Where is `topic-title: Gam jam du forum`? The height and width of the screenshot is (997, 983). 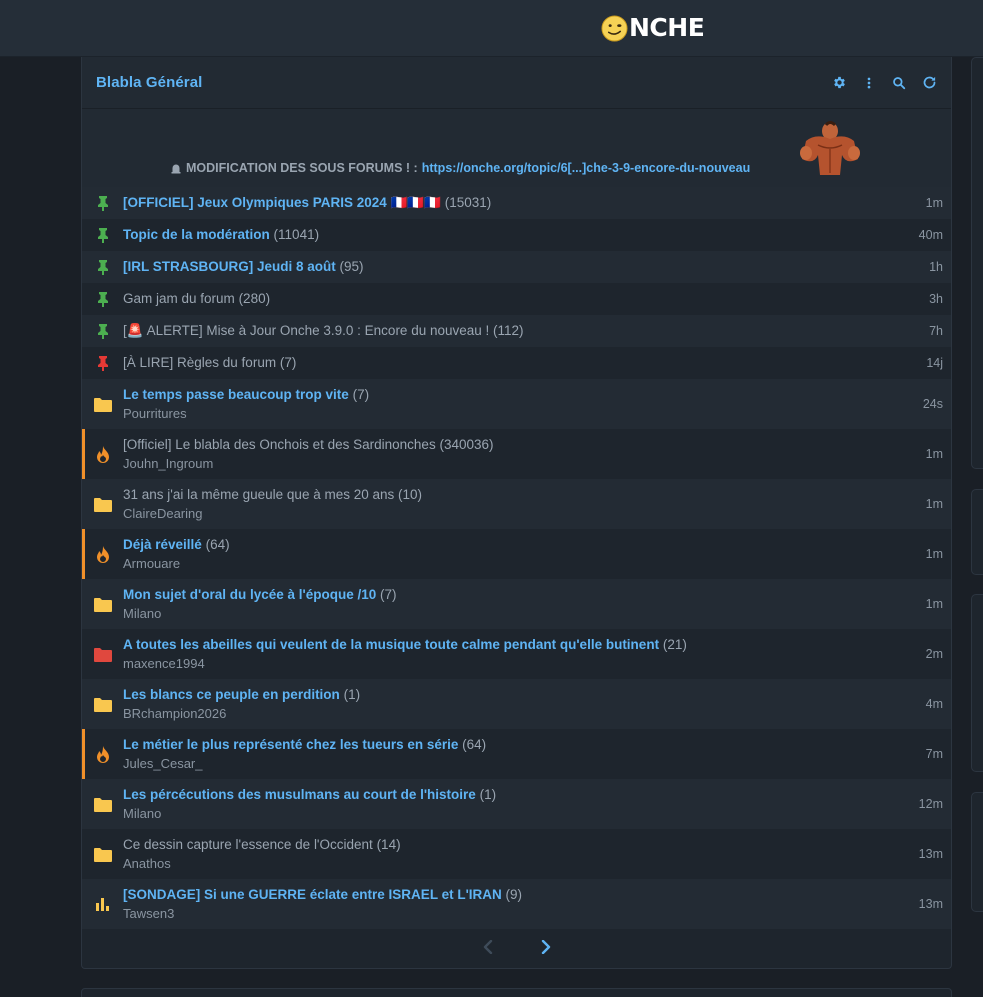 topic-title: Gam jam du forum is located at coordinates (179, 298).